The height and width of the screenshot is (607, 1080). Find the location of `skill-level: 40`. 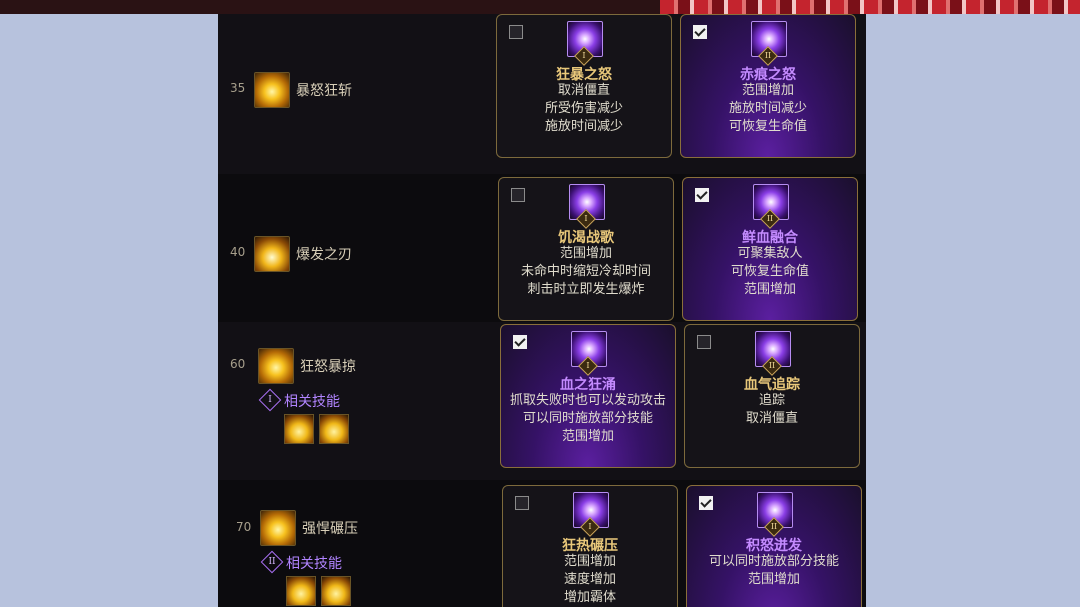

skill-level: 40 is located at coordinates (238, 252).